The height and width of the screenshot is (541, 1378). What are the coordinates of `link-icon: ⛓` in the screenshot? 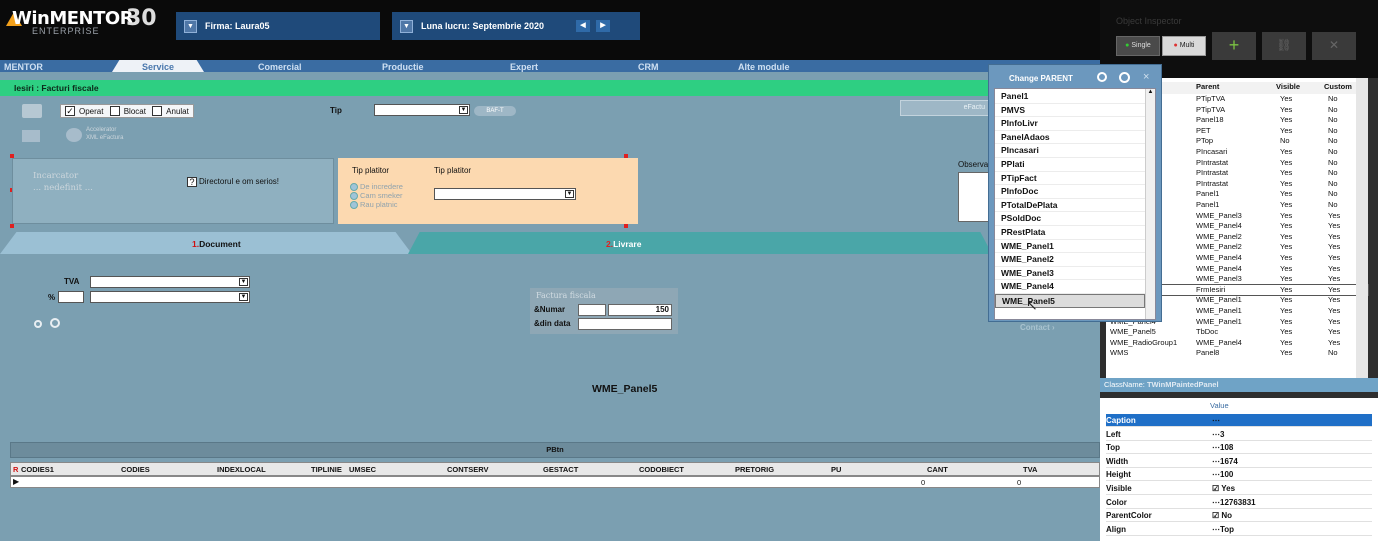 It's located at (1284, 46).